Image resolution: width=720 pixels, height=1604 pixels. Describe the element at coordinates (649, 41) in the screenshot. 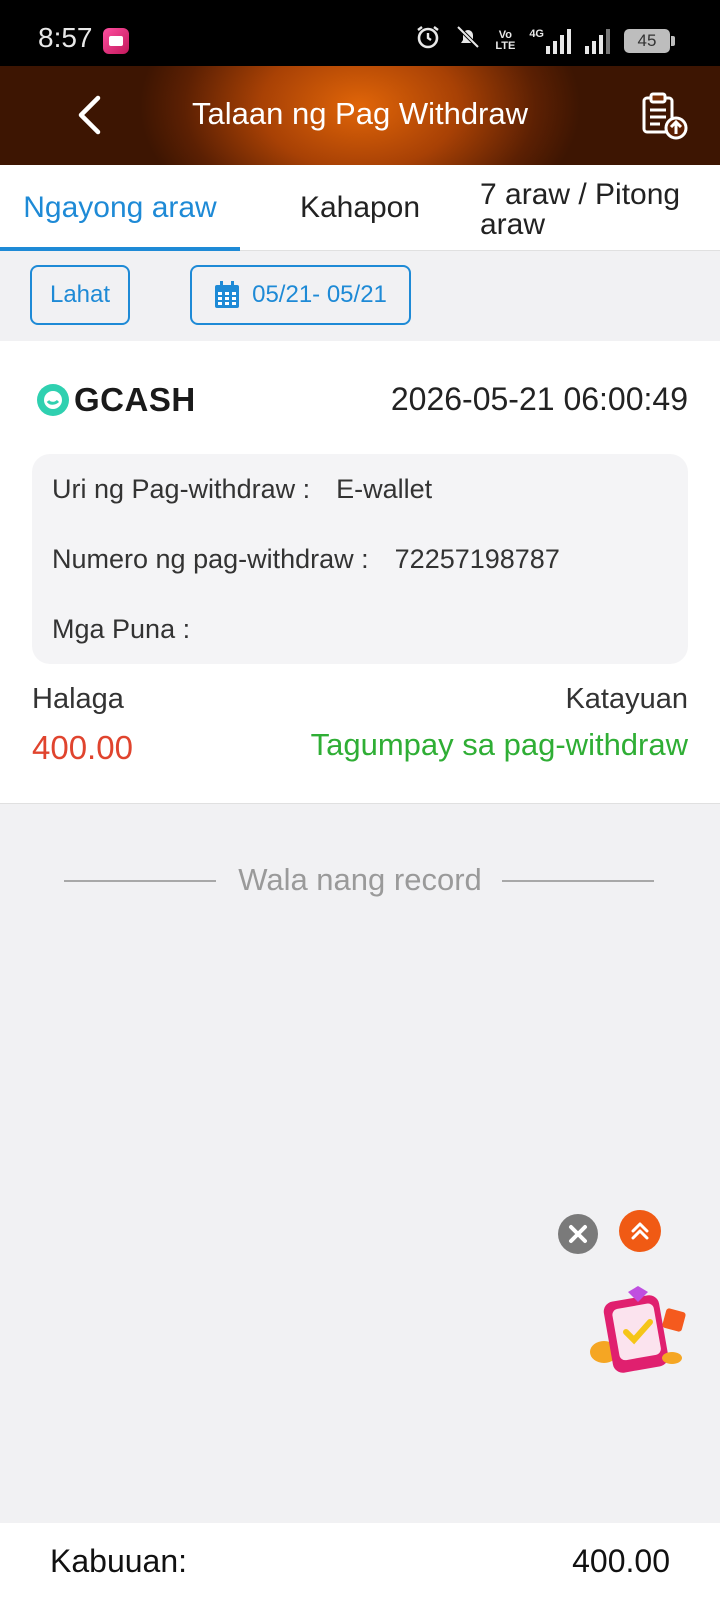

I see `battery-icon: 45` at that location.